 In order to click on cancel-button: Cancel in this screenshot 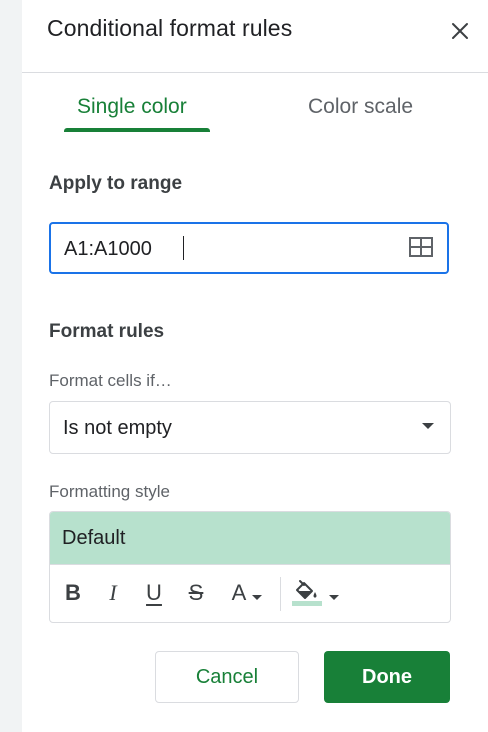, I will do `click(227, 677)`.